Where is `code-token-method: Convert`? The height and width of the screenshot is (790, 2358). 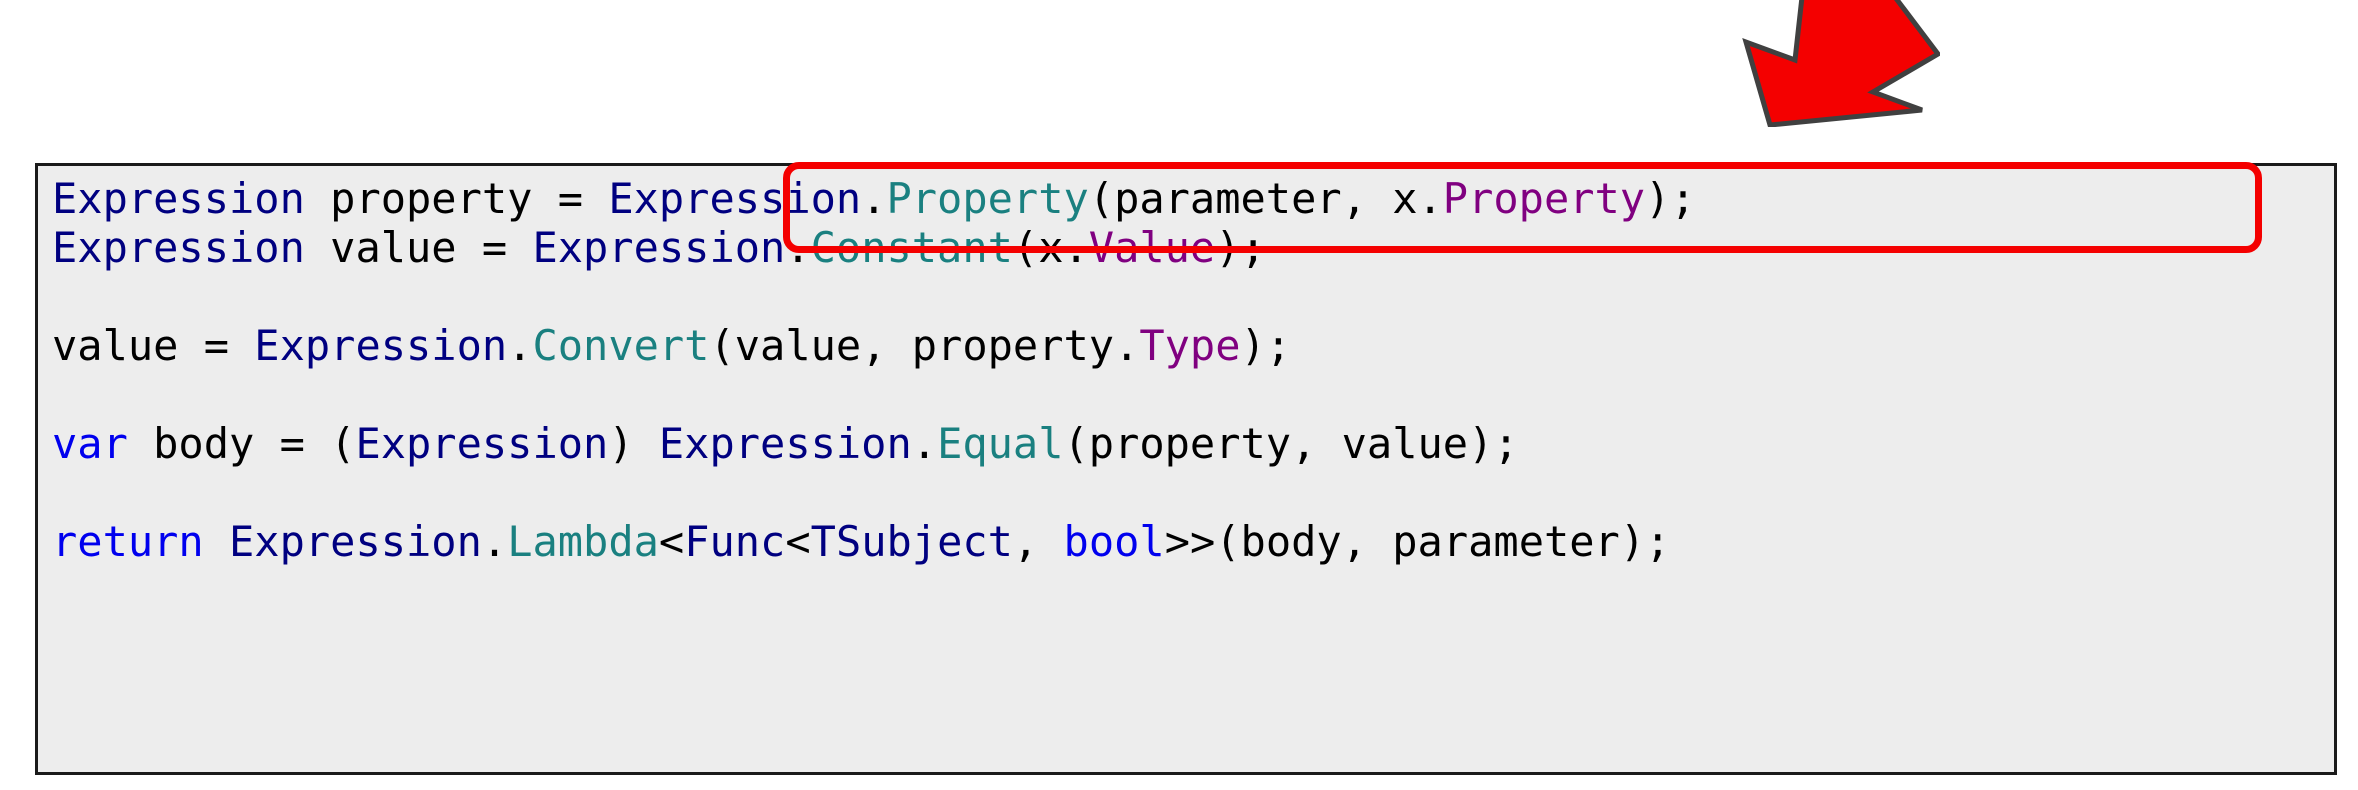
code-token-method: Convert is located at coordinates (621, 345).